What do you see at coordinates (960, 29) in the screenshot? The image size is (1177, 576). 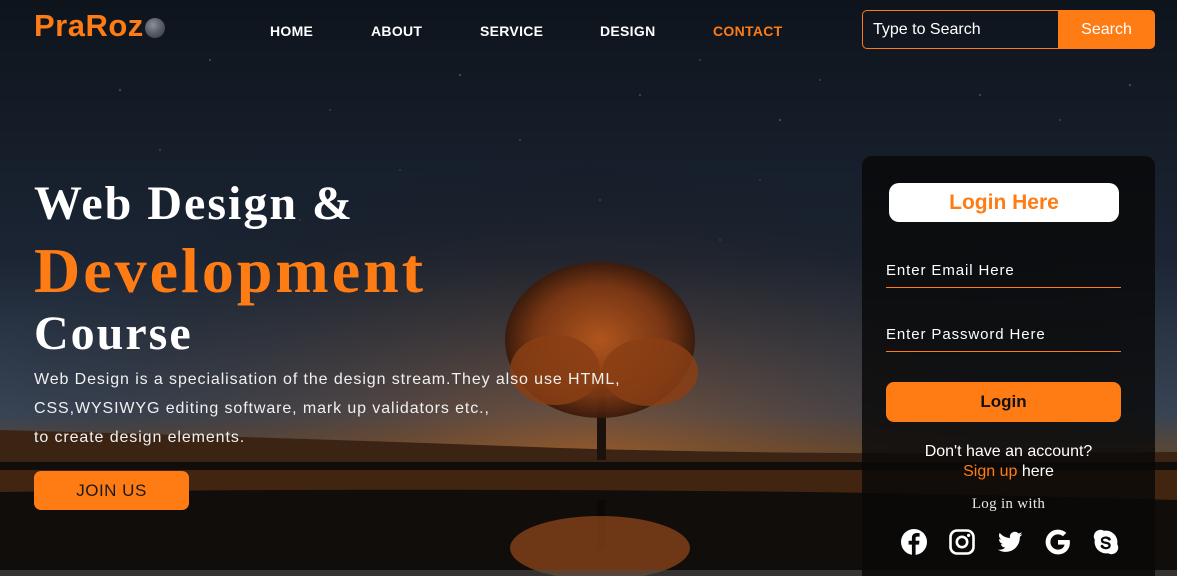 I see `search-input` at bounding box center [960, 29].